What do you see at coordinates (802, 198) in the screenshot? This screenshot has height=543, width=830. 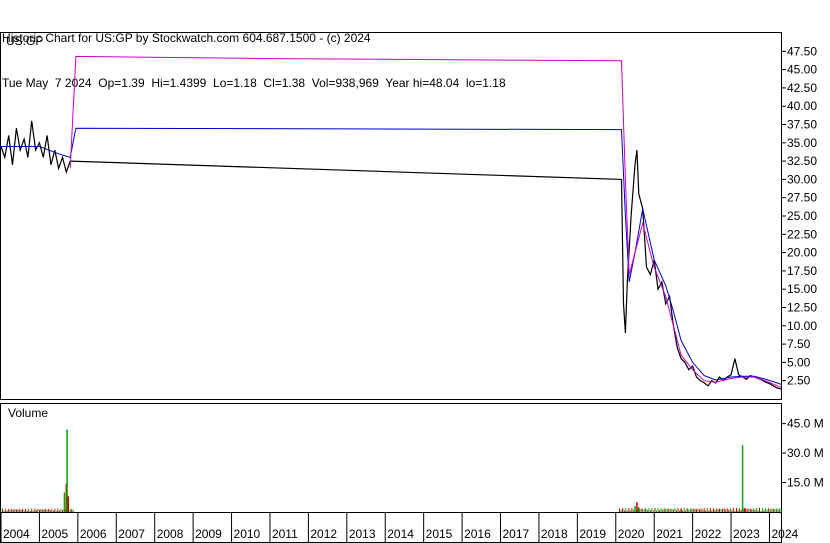 I see `price-tick-label: 27.50` at bounding box center [802, 198].